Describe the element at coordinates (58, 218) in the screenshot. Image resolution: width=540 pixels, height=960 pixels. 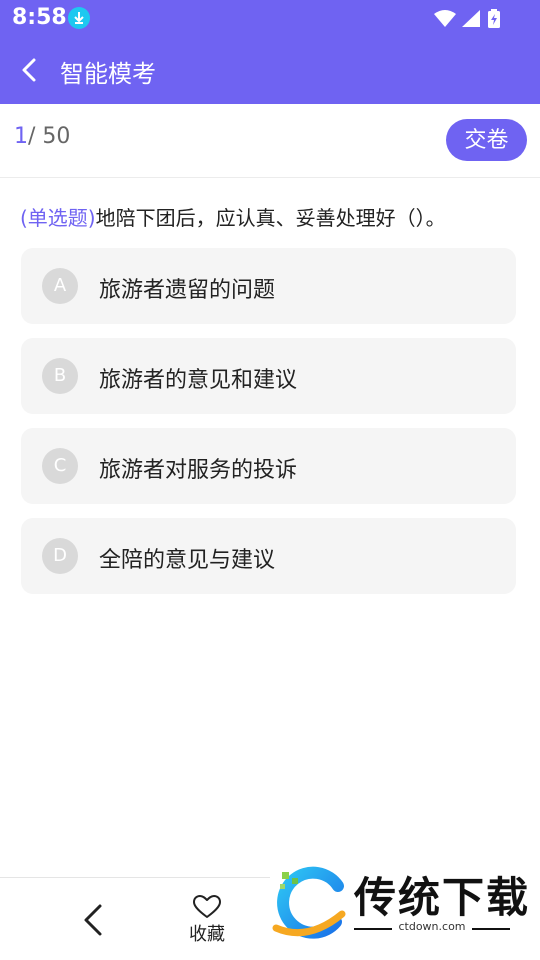
I see `question-type: (单选题)` at that location.